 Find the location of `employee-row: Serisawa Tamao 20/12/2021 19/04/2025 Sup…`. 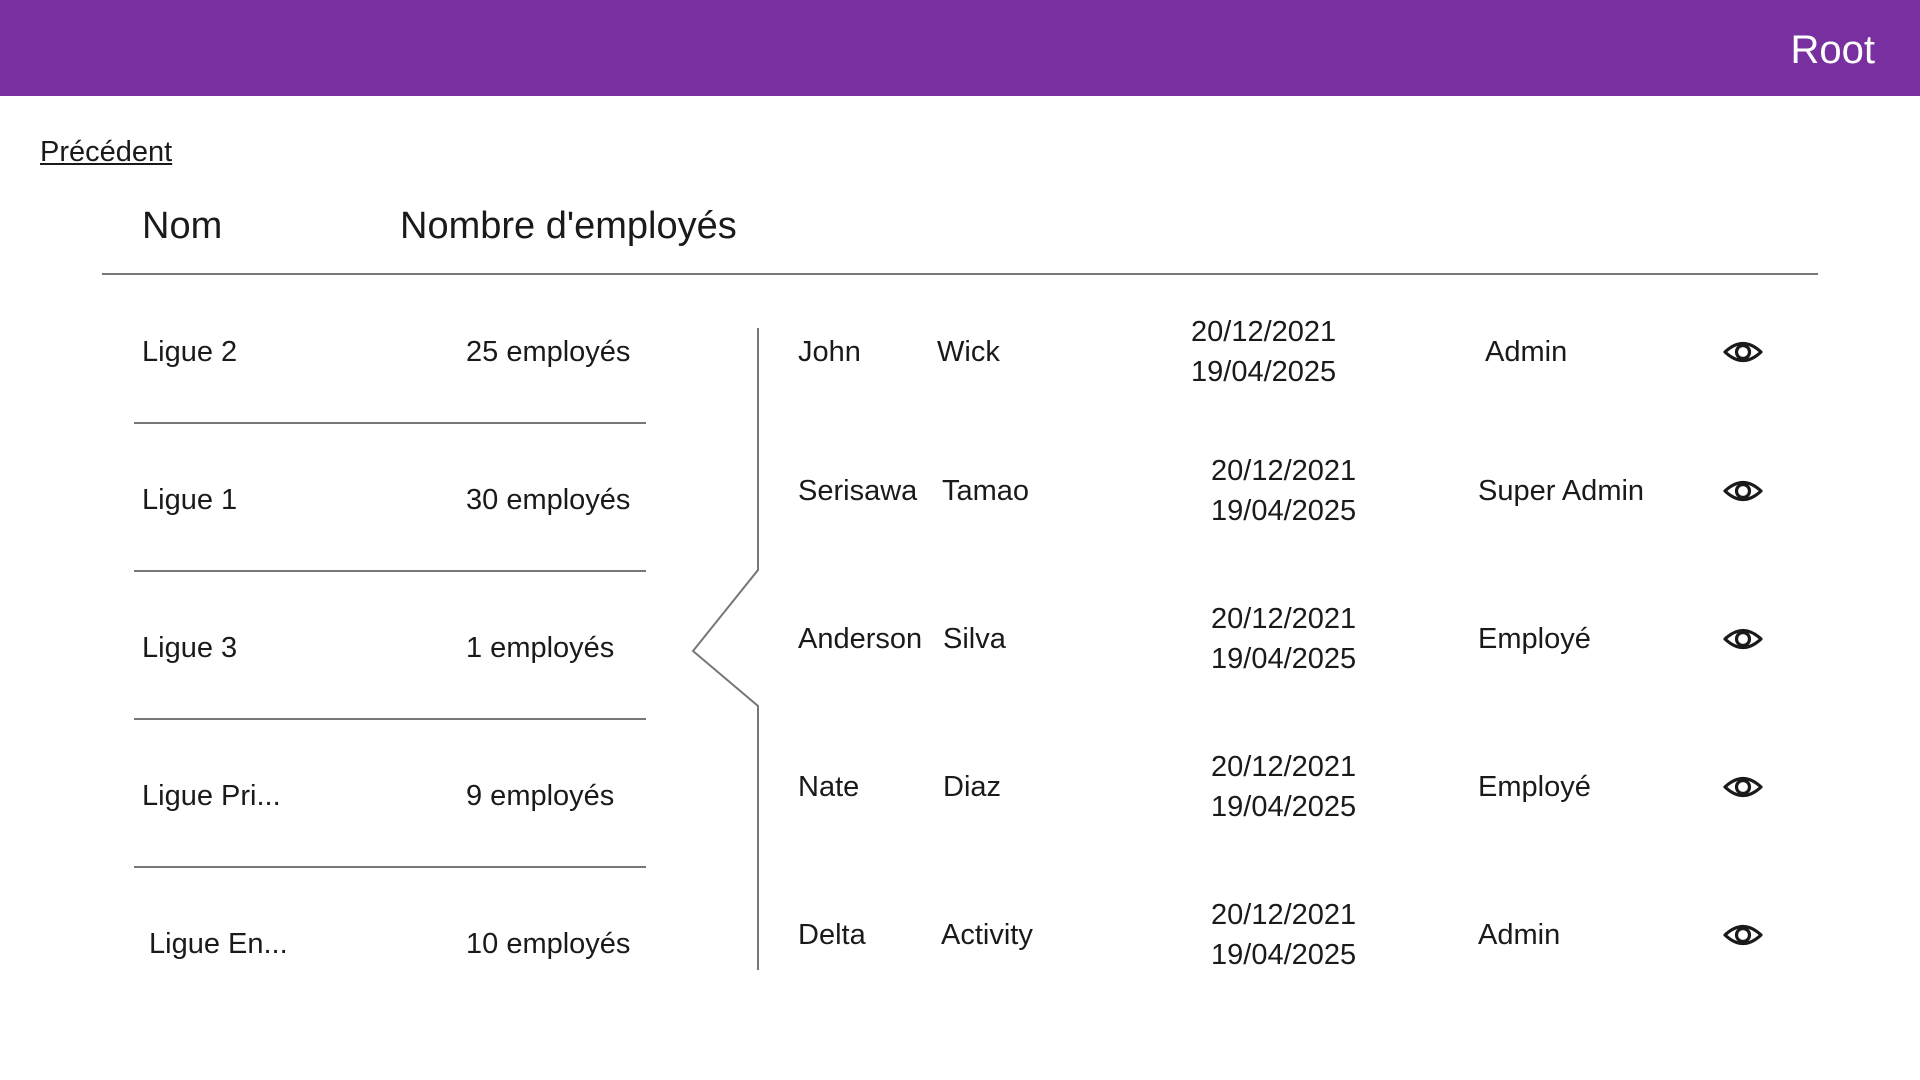

employee-row: Serisawa Tamao 20/12/2021 19/04/2025 Sup… is located at coordinates (1298, 491).